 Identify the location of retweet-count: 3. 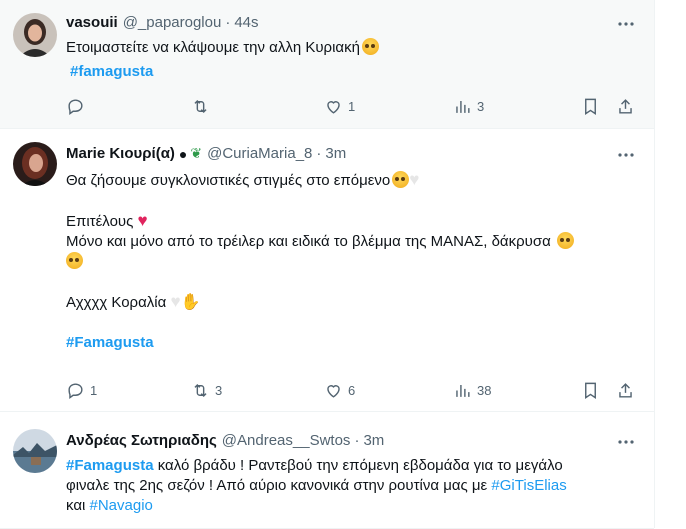
(219, 390).